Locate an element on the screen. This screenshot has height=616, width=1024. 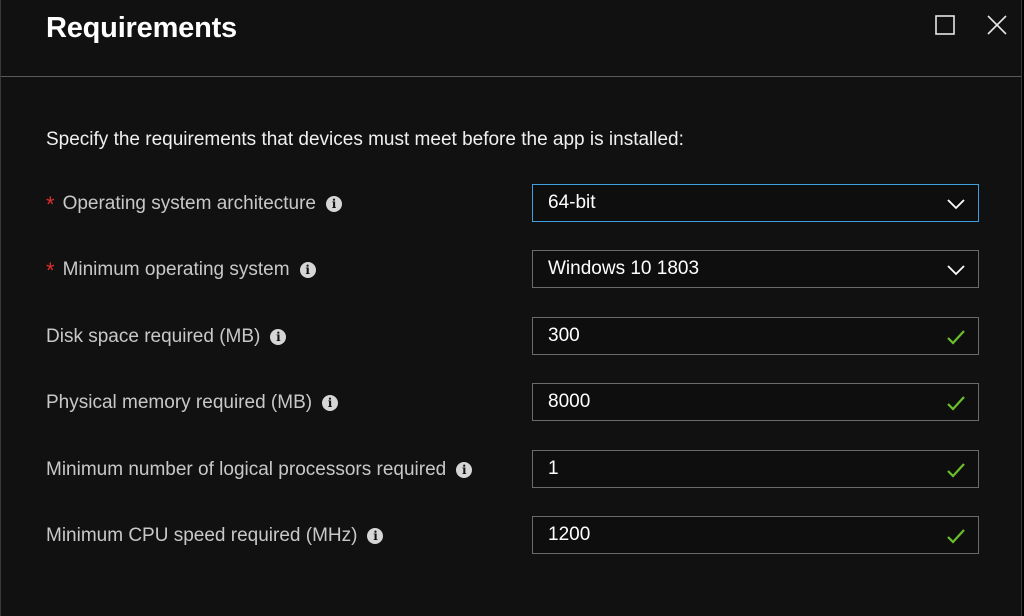
field-row-cpu-speed: Minimum CPU speed required (MHz) i 1200 is located at coordinates (511, 536).